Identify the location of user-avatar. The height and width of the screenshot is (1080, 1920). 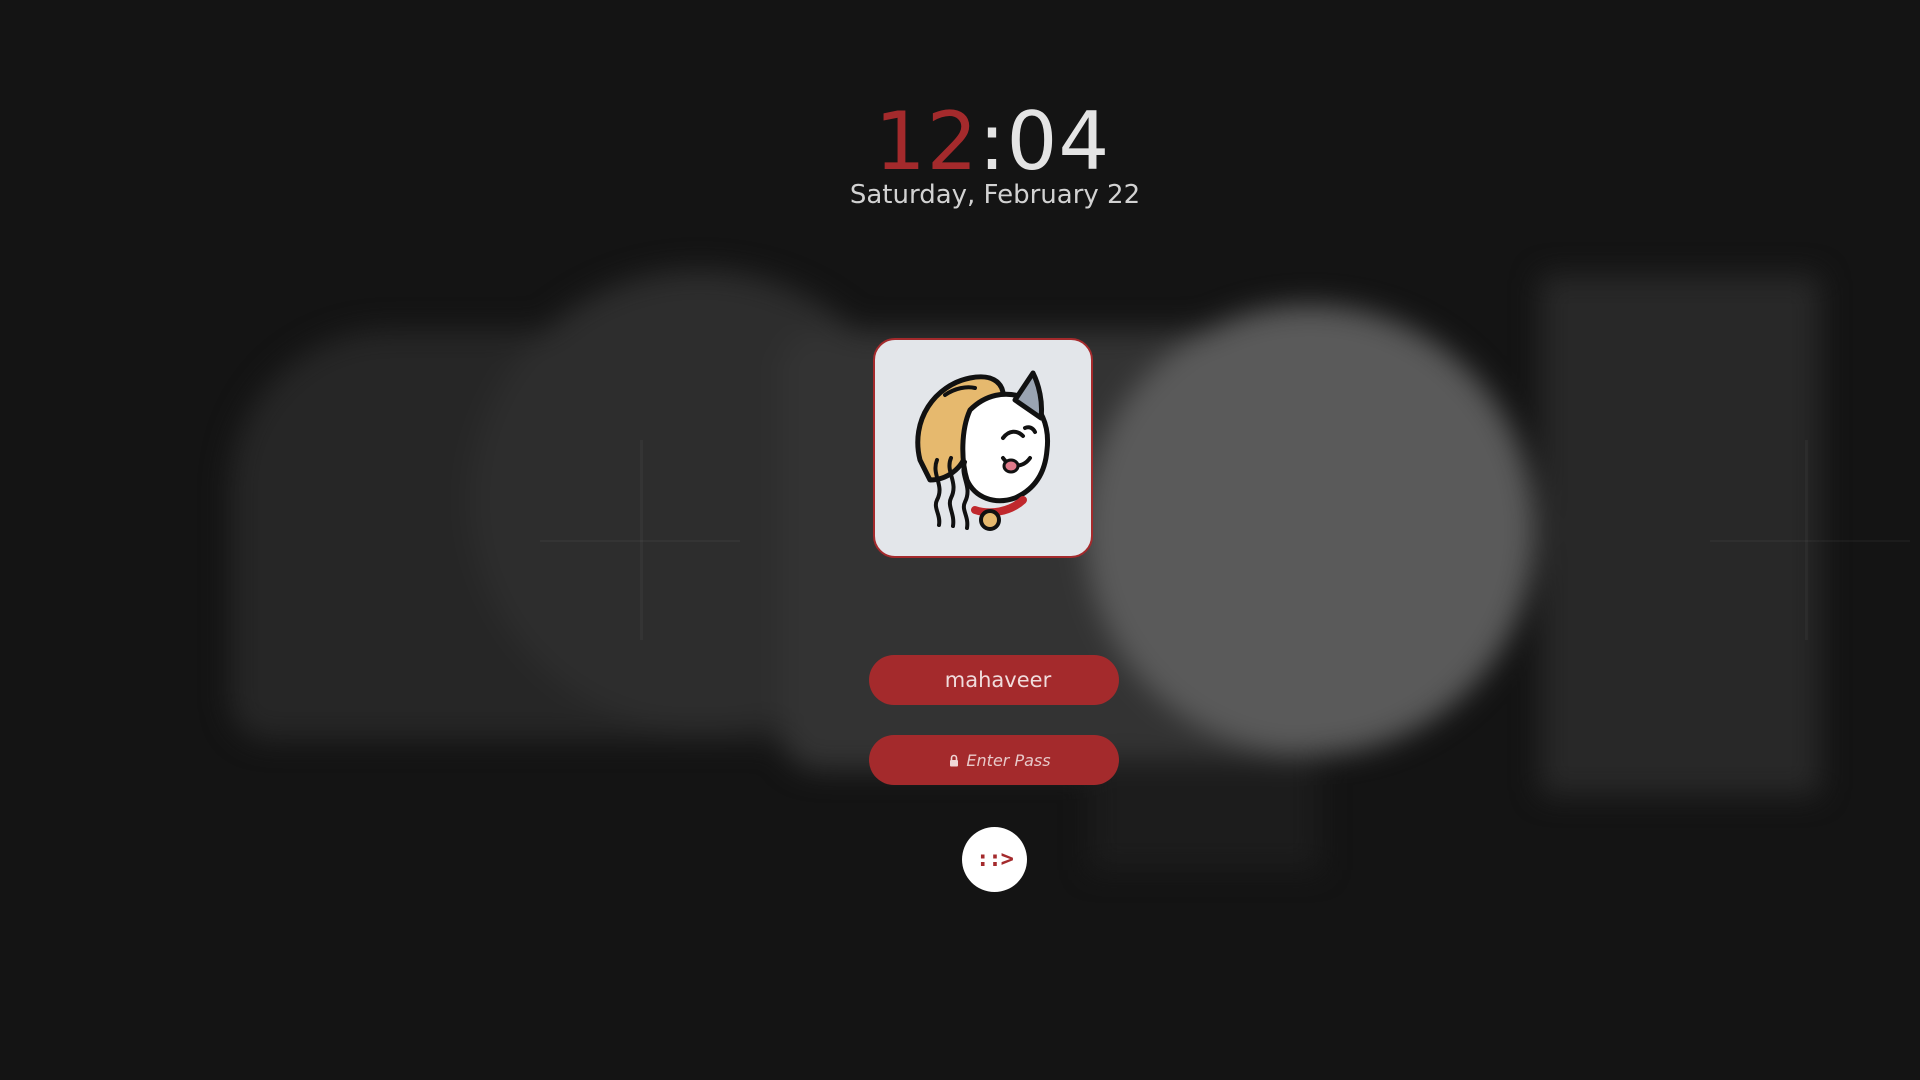
(983, 448).